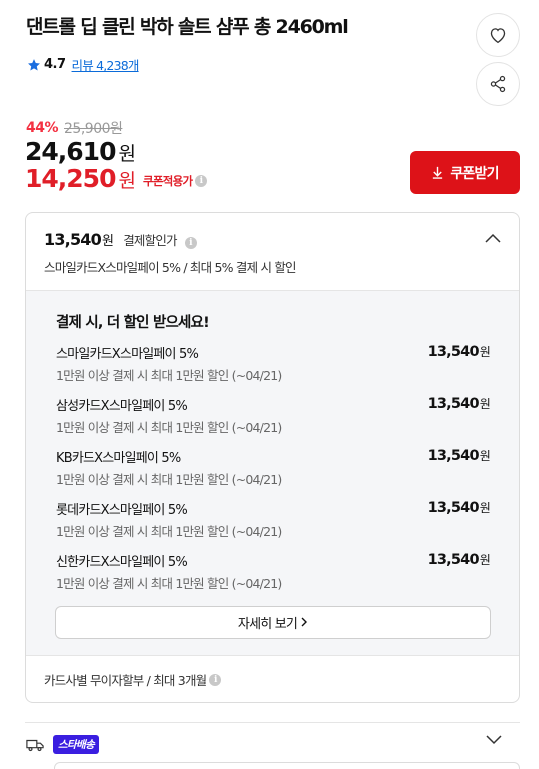  I want to click on share-button, so click(498, 84).